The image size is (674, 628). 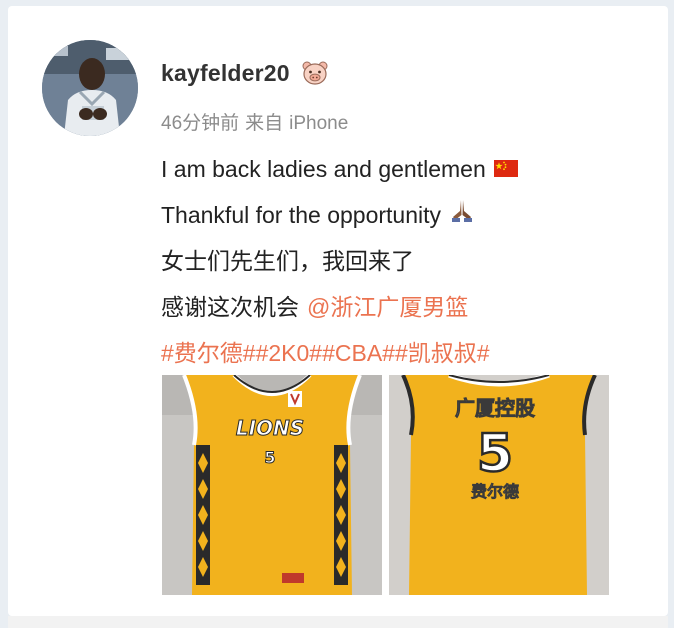 I want to click on jersey-front-team-text: LIONS, so click(x=270, y=428).